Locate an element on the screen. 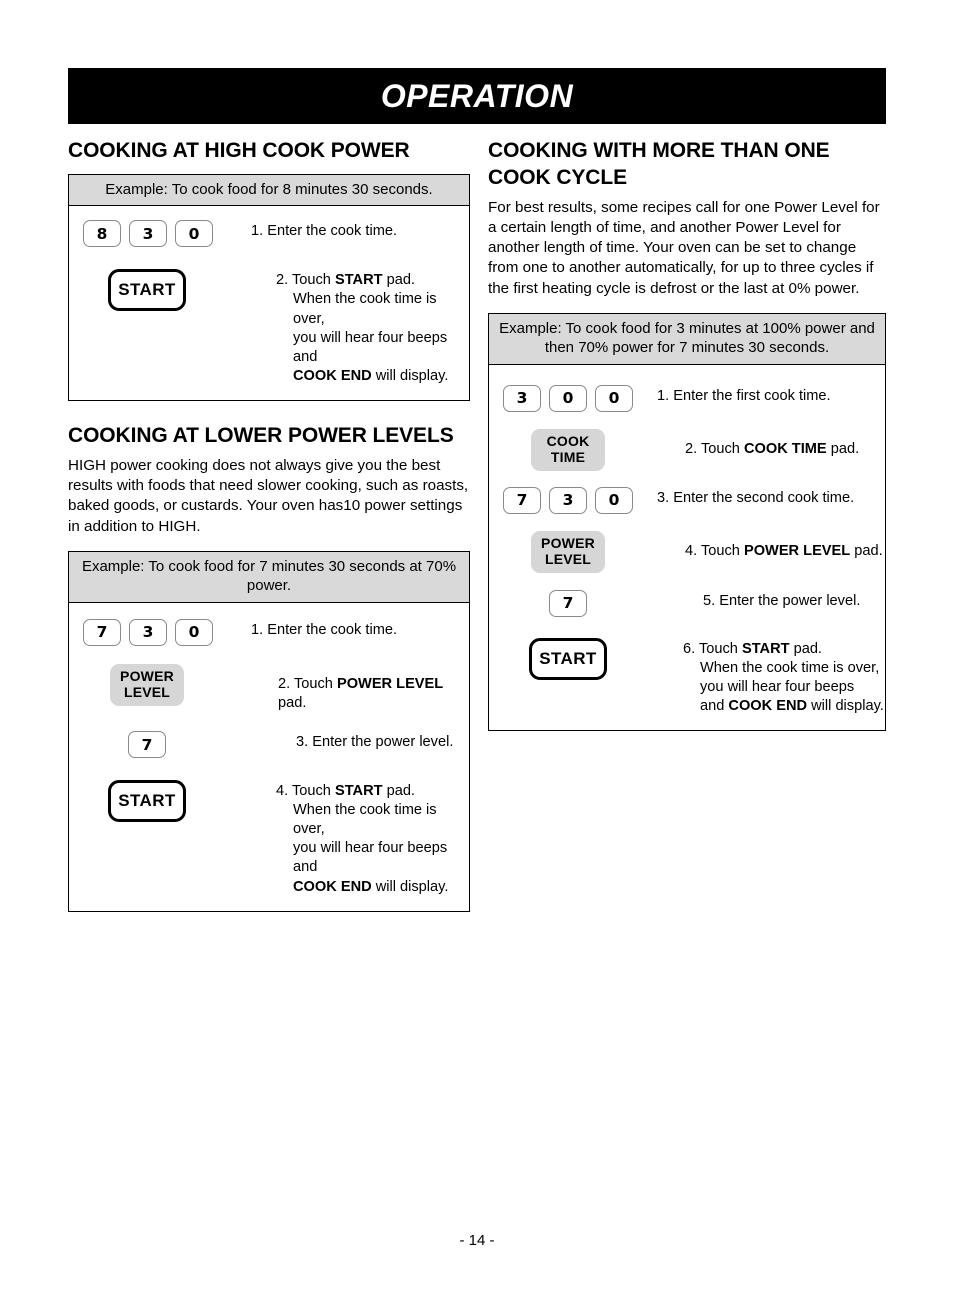 This screenshot has height=1307, width=954. step-sub-text: you will hear four beeps is located at coordinates (777, 687).